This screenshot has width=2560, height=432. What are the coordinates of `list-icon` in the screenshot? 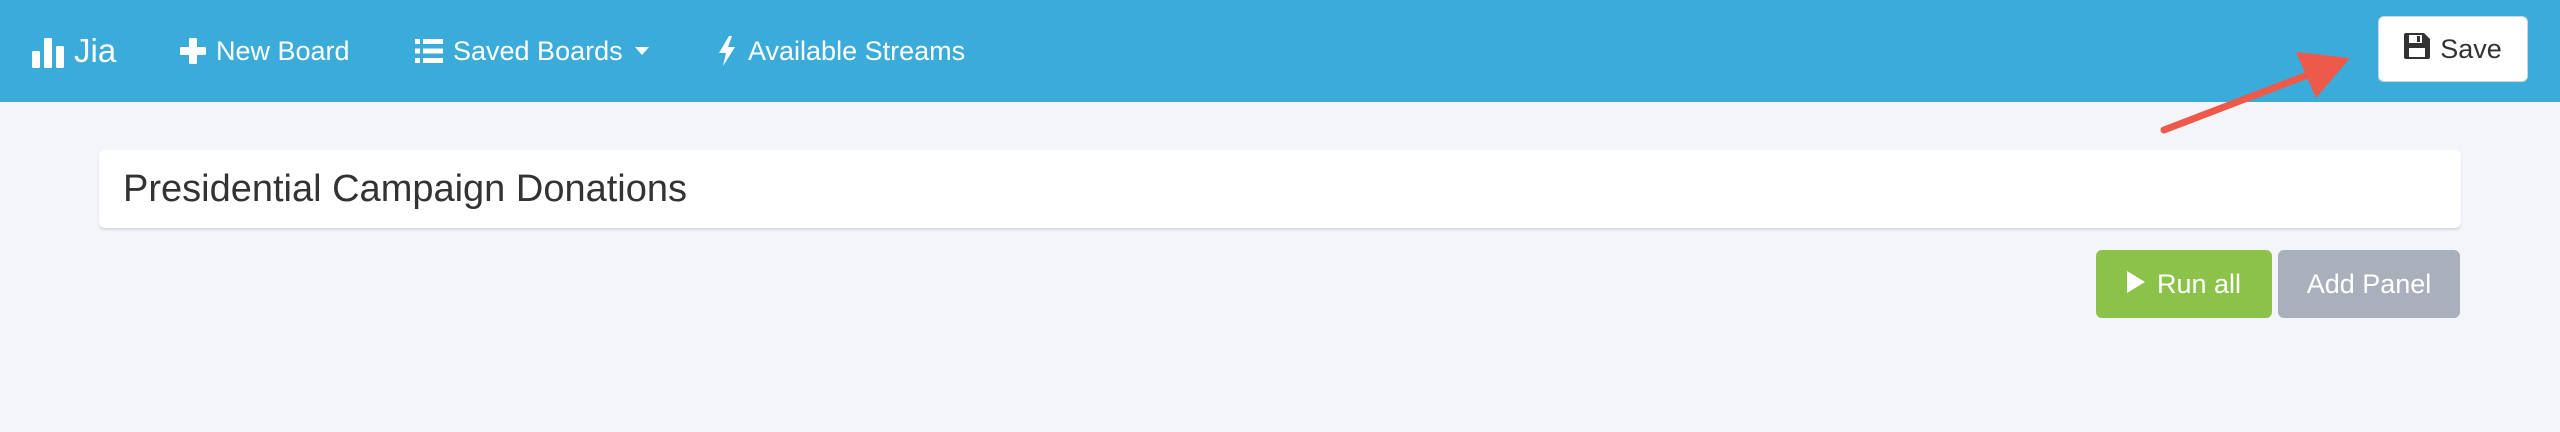 It's located at (429, 51).